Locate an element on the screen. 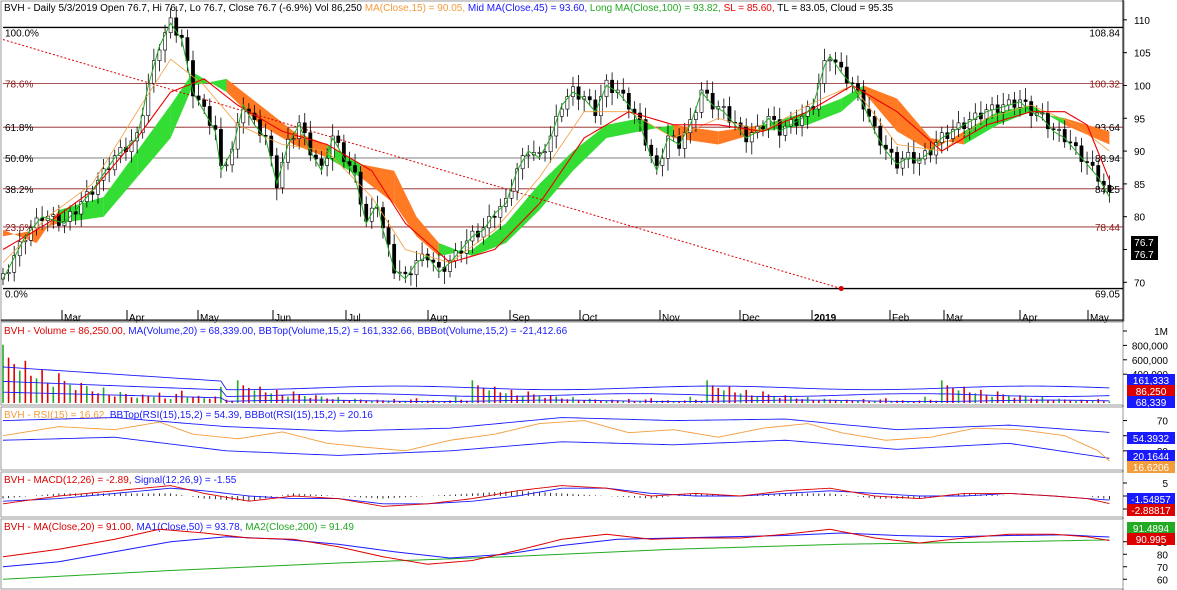 This screenshot has height=590, width=1177. last-price-label-2: 76.7 is located at coordinates (1144, 255).